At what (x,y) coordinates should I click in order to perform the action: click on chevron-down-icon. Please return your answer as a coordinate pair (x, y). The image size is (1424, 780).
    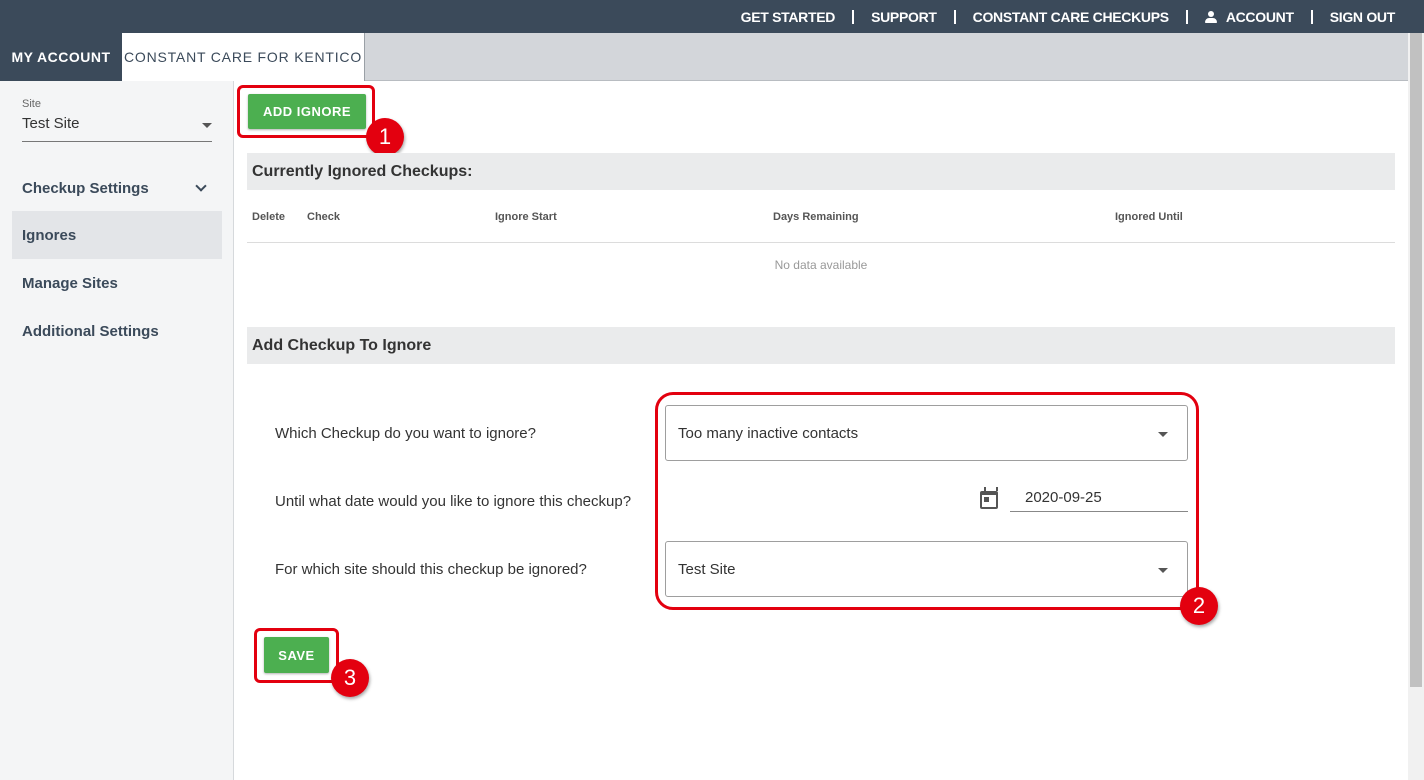
    Looking at the image, I should click on (201, 186).